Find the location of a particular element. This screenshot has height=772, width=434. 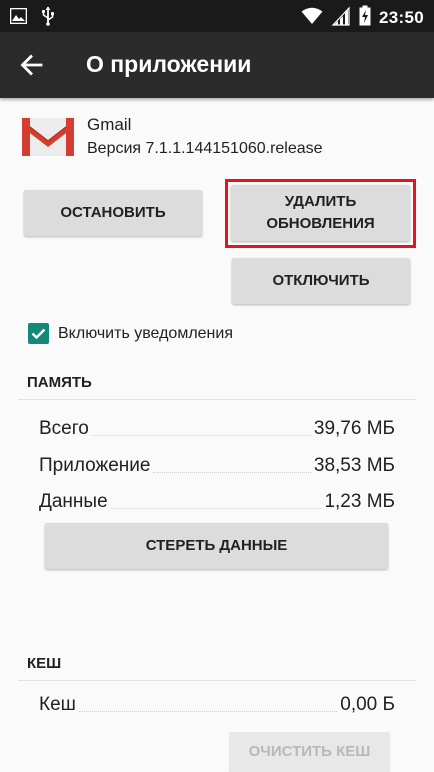

notifications-checkbox is located at coordinates (38, 333).